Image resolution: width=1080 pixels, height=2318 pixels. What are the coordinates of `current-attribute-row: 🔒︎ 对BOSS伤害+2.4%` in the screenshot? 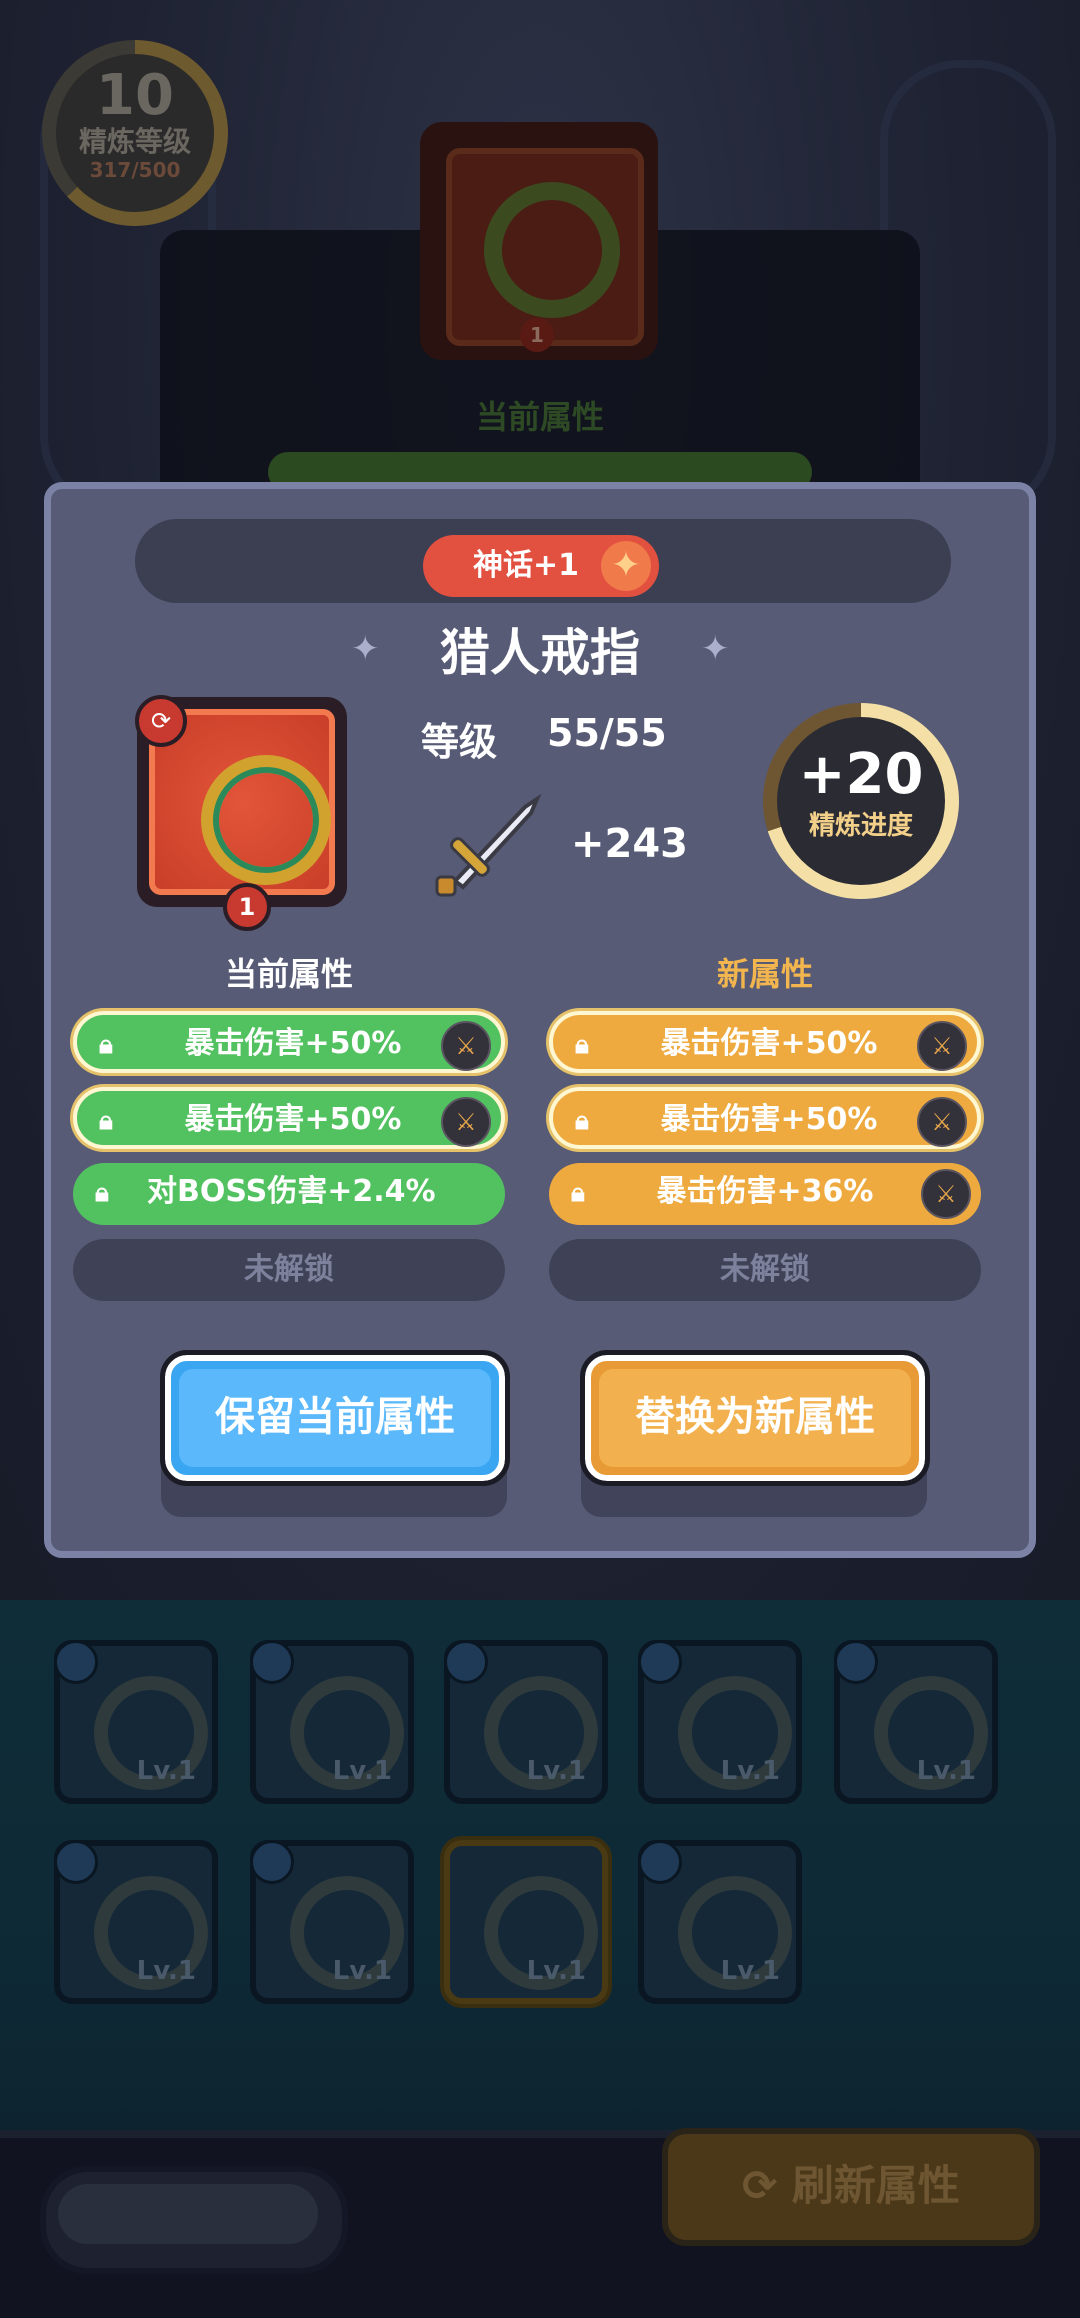 It's located at (289, 1194).